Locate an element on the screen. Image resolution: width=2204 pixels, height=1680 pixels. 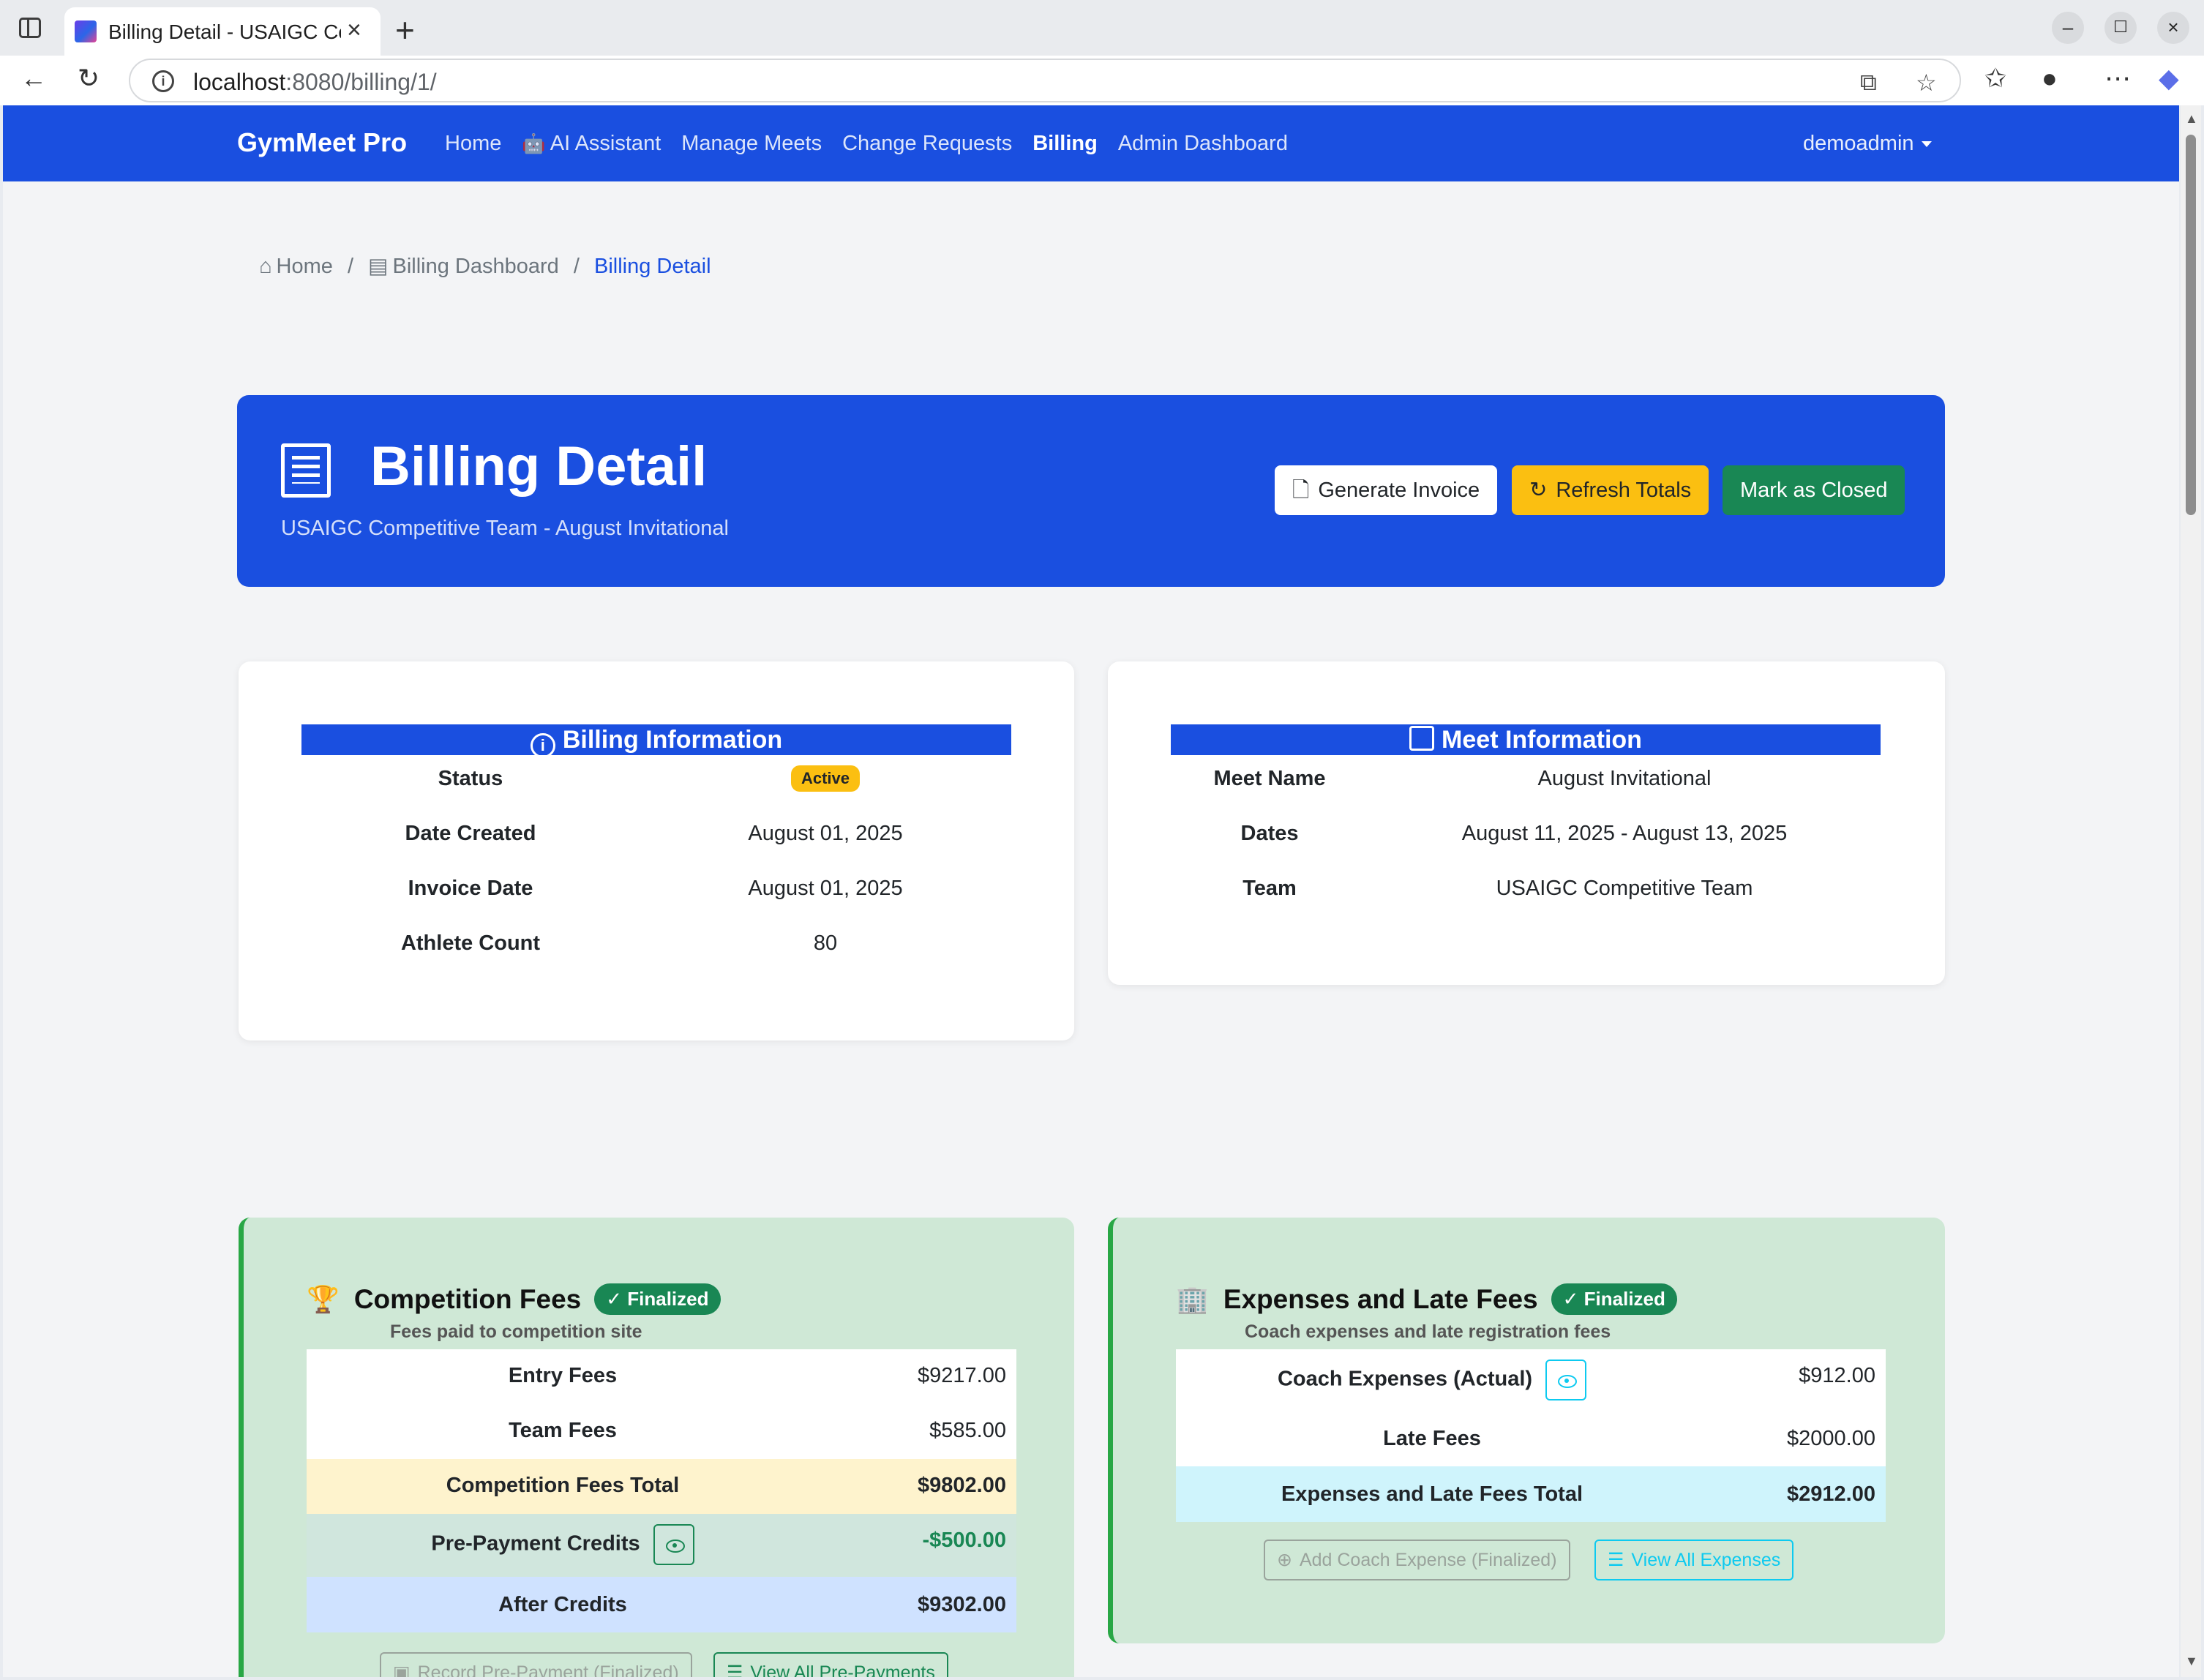
copilot-icon: ◆ is located at coordinates (2169, 78).